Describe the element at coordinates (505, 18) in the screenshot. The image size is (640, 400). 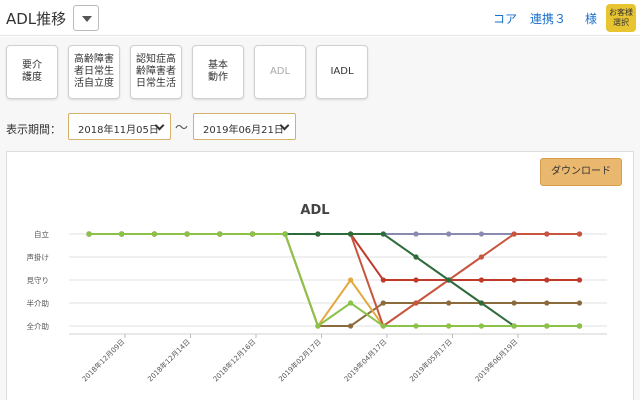
I see `core-link: コア` at that location.